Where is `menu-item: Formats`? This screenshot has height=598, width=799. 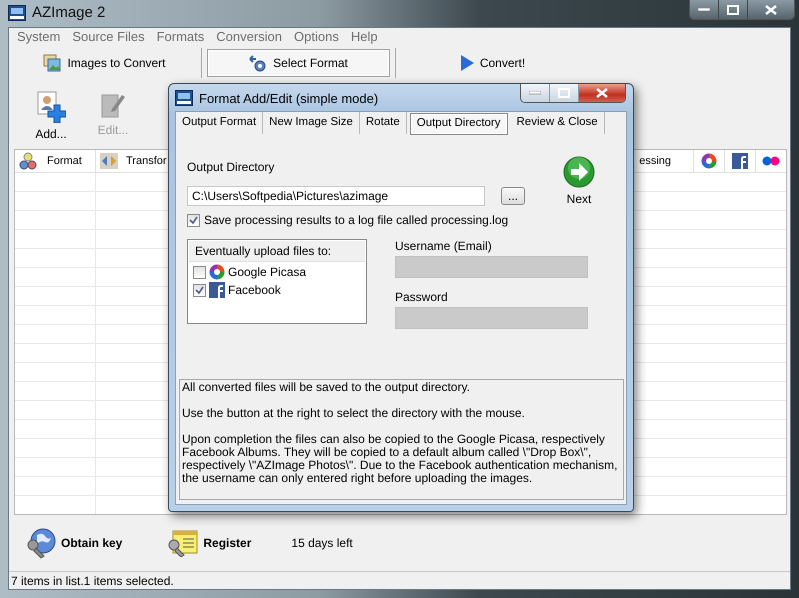
menu-item: Formats is located at coordinates (180, 36).